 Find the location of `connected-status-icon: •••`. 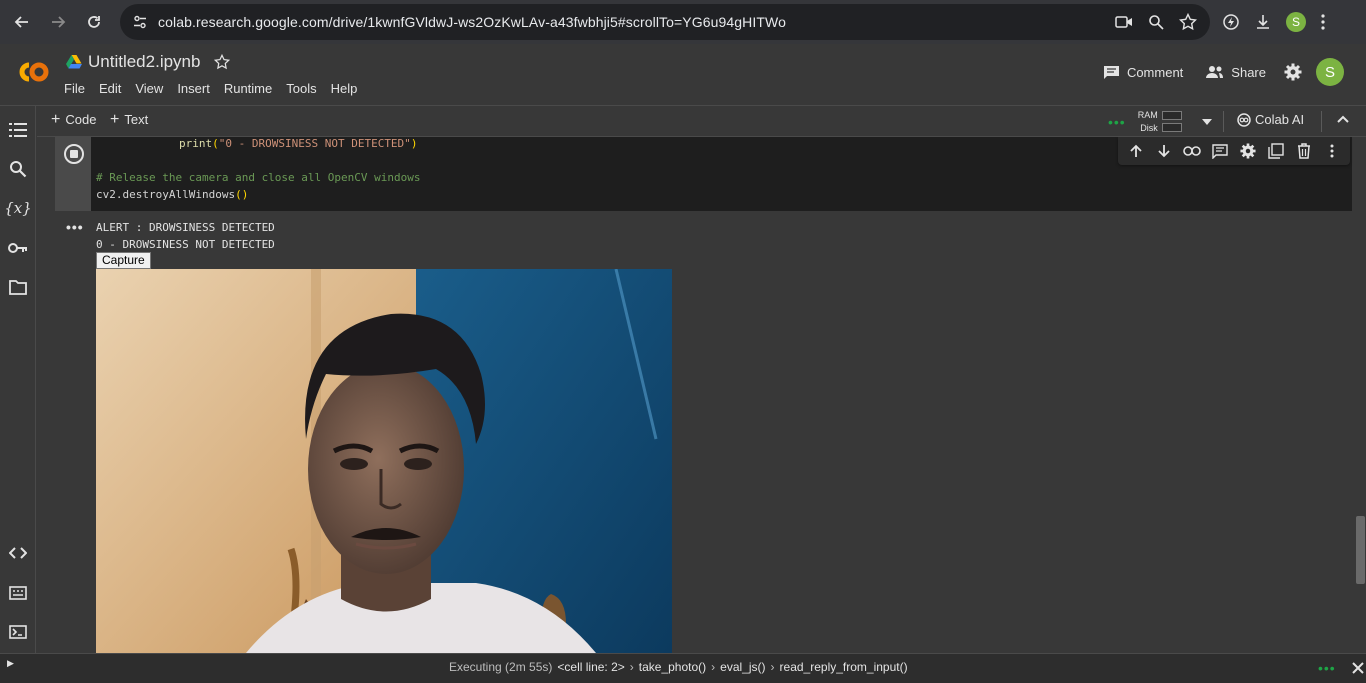

connected-status-icon: ••• is located at coordinates (1117, 121).